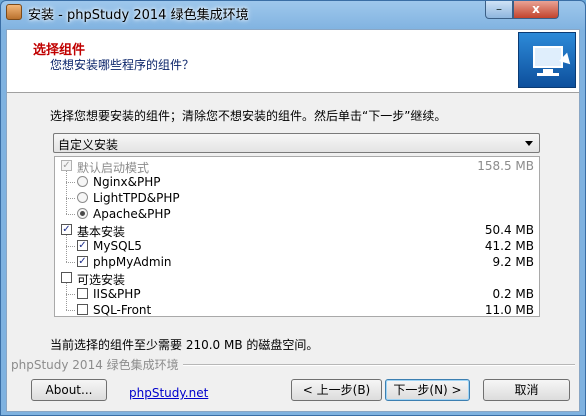 This screenshot has width=586, height=416. Describe the element at coordinates (297, 230) in the screenshot. I see `component-row: ✓ 基本安装 50.4 MB` at that location.